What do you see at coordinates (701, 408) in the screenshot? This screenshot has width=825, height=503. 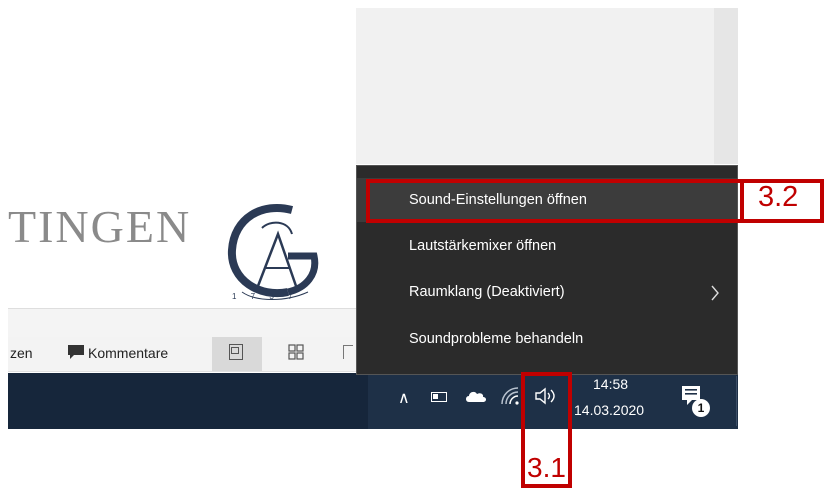 I see `notification-count-badge: 1` at bounding box center [701, 408].